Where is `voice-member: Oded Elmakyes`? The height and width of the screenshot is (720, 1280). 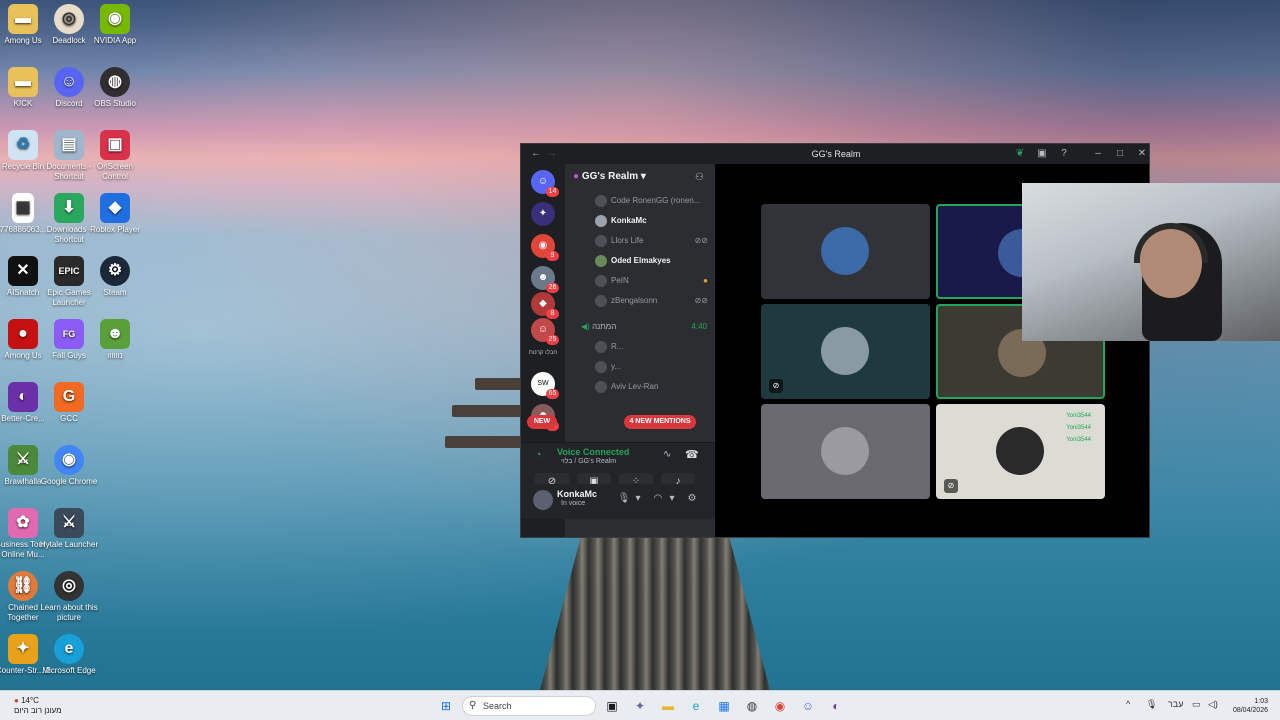 voice-member: Oded Elmakyes is located at coordinates (652, 261).